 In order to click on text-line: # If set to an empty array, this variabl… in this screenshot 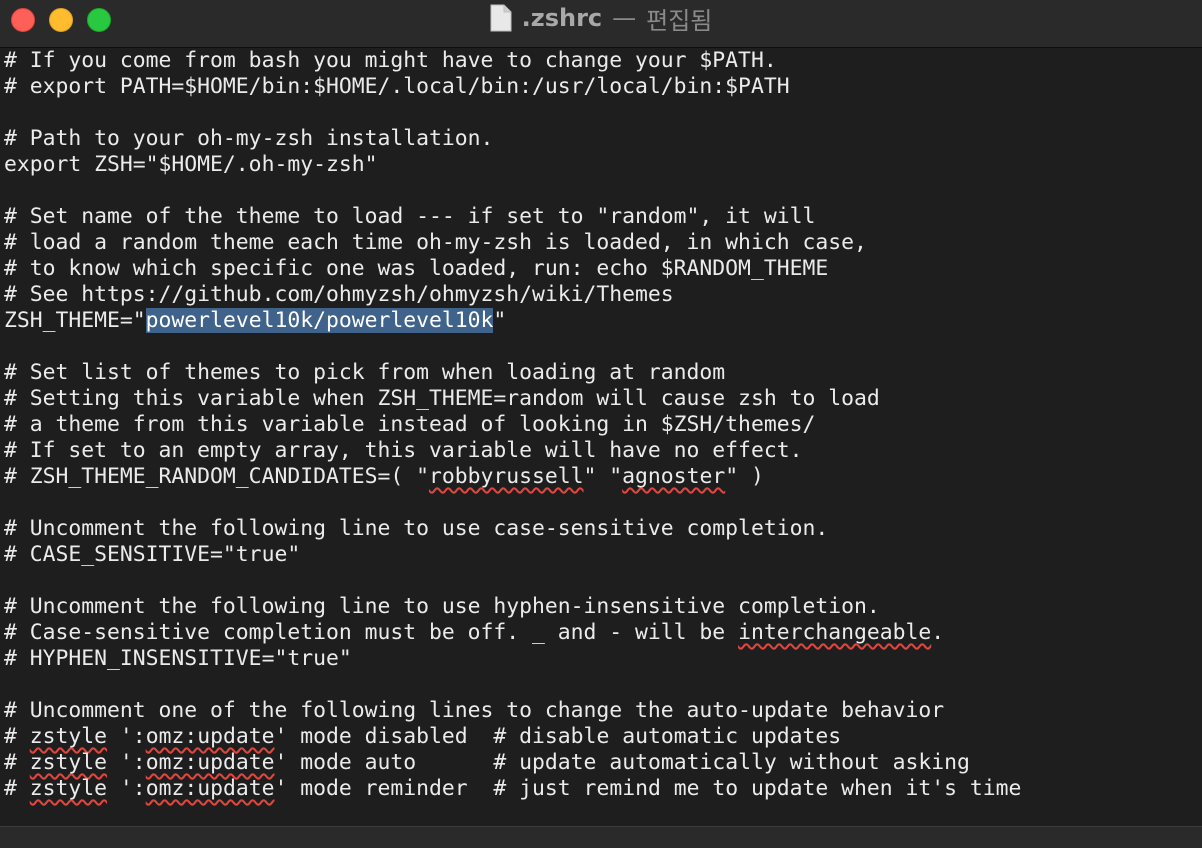, I will do `click(602, 451)`.